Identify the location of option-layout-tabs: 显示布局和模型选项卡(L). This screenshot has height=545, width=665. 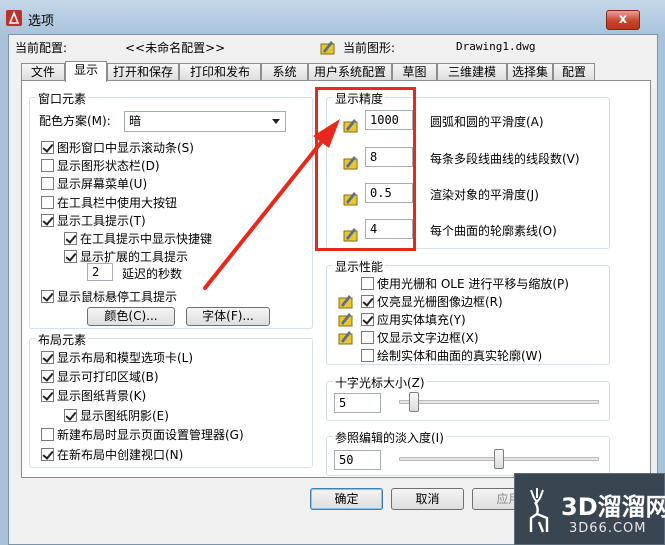
(117, 357).